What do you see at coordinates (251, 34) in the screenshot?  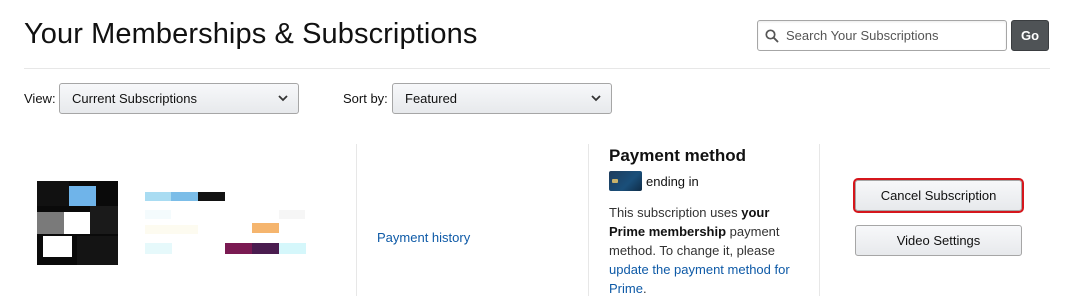 I see `page-title: Your Memberships & Subscriptions` at bounding box center [251, 34].